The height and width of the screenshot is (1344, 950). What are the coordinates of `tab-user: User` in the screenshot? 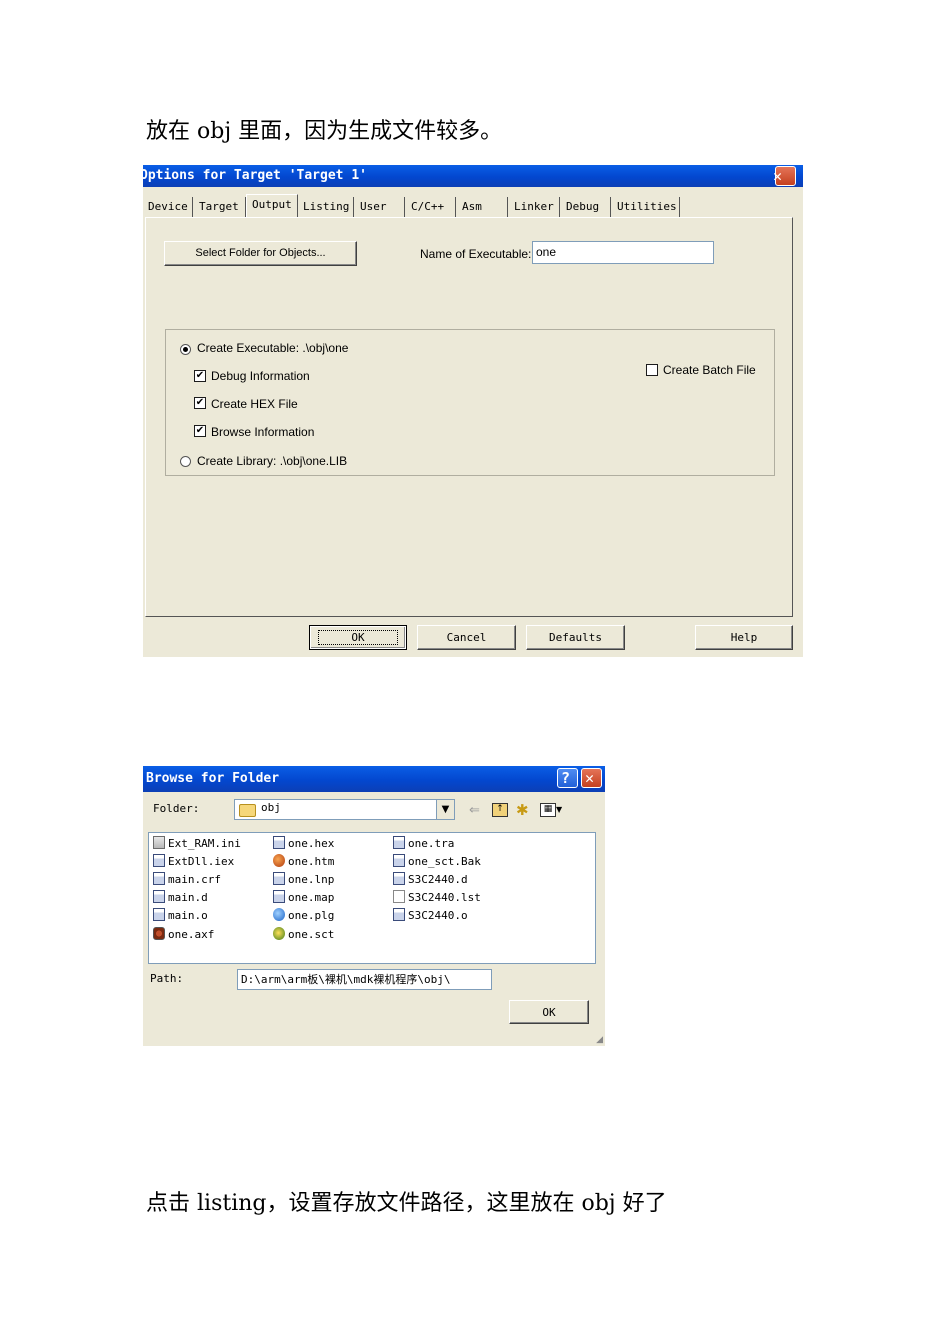 It's located at (380, 207).